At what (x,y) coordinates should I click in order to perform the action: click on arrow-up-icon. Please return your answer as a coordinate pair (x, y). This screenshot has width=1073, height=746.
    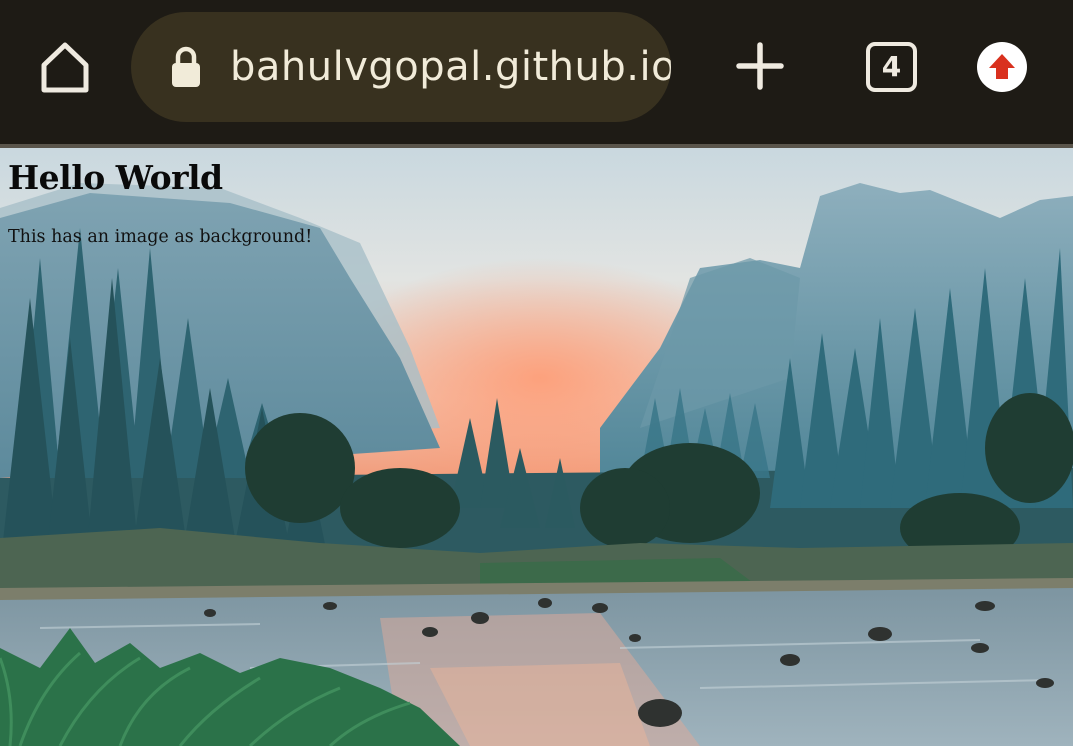
    Looking at the image, I should click on (1002, 66).